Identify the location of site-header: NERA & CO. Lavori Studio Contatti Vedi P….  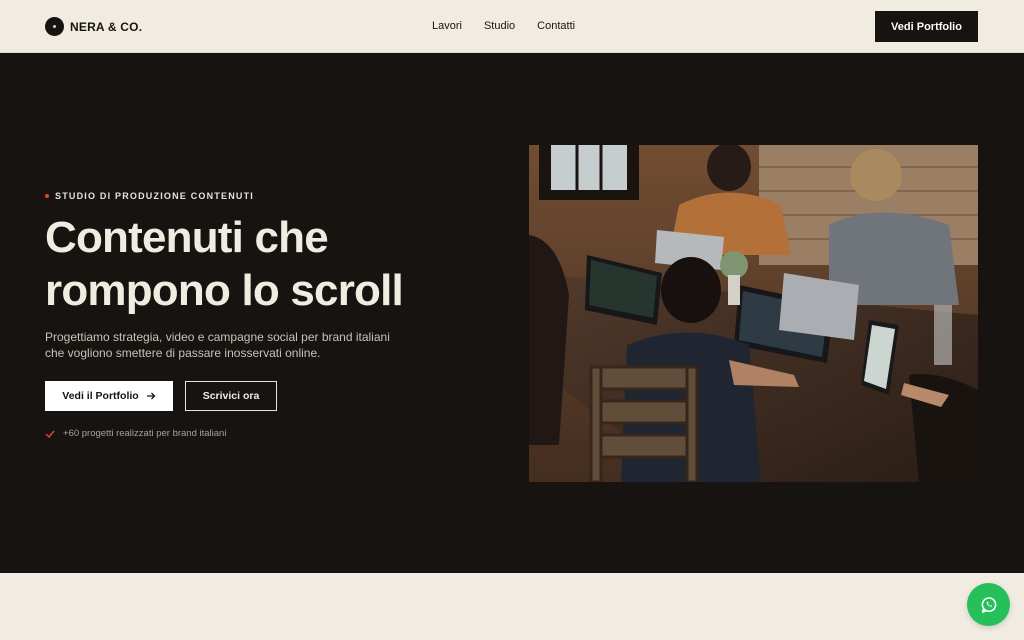
(512, 26).